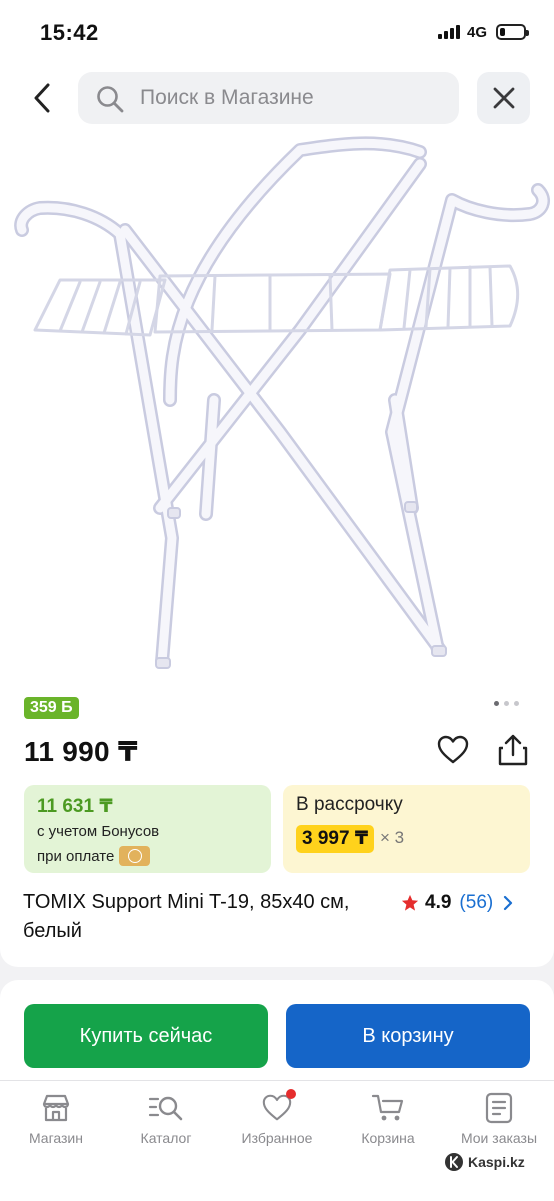 The image size is (554, 1201). I want to click on tab-label: Каталог, so click(166, 1138).